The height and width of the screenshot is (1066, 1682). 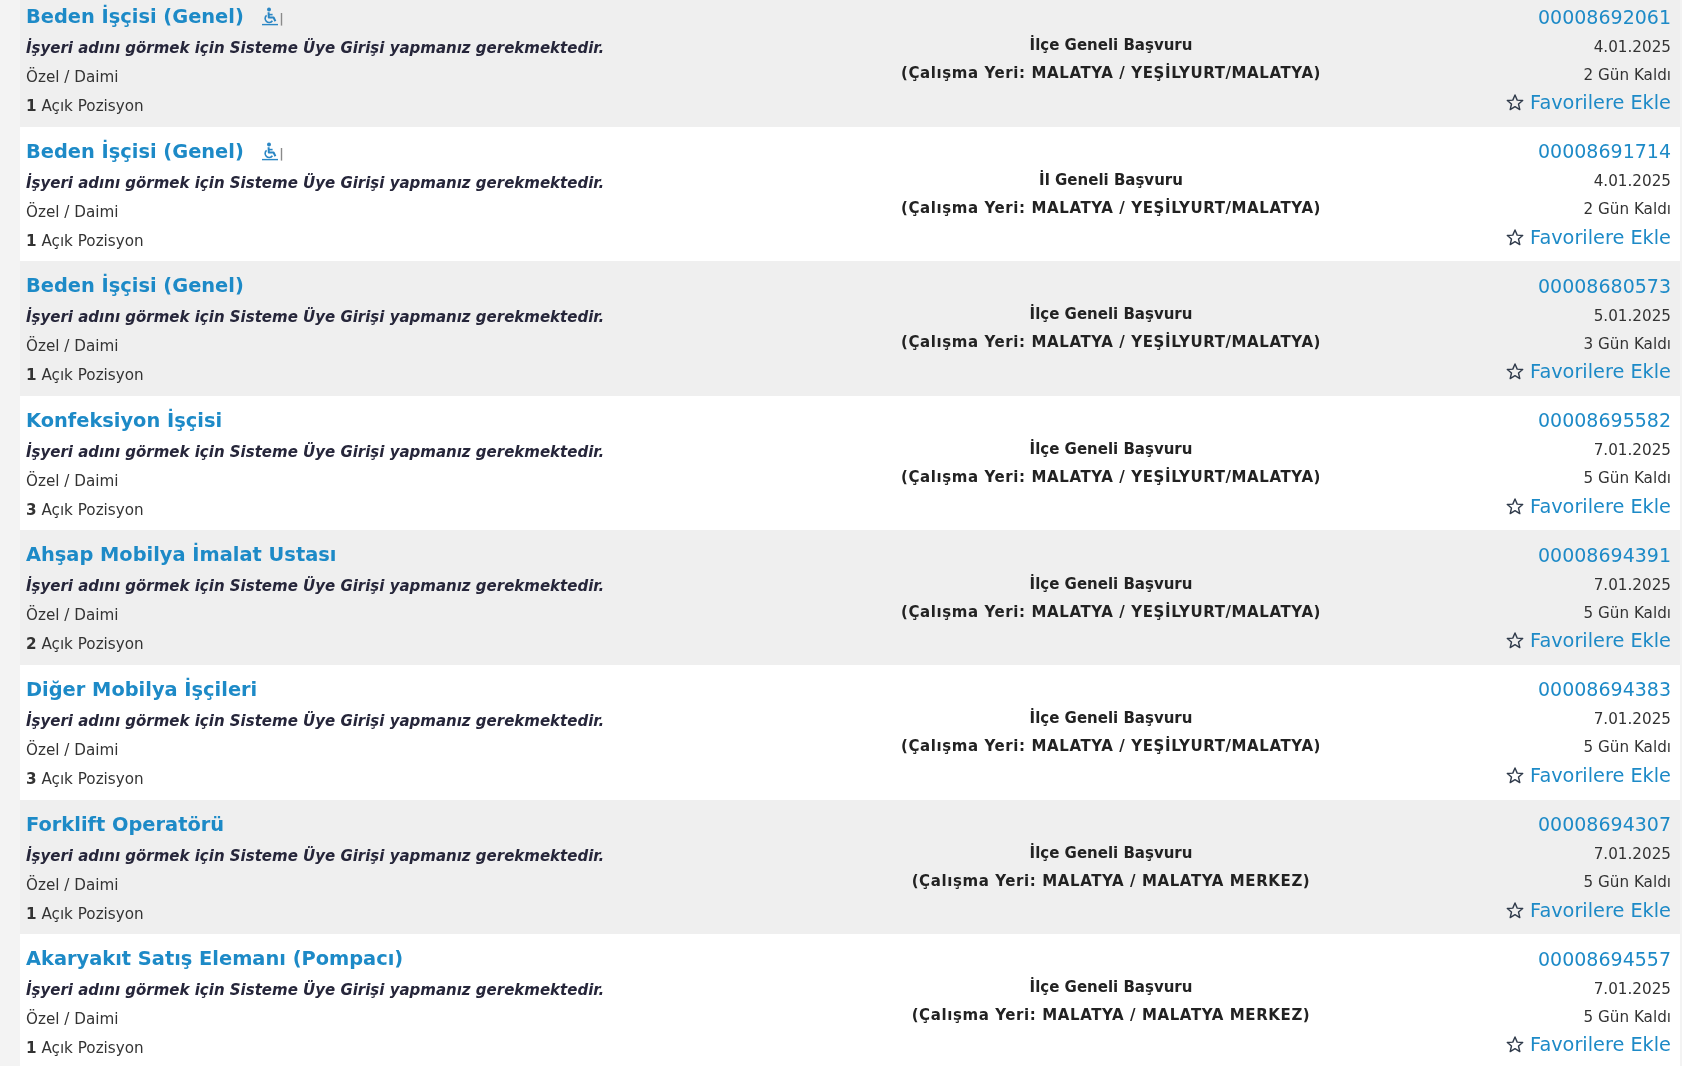 I want to click on listing-number-link: 00008694383, so click(x=1604, y=689).